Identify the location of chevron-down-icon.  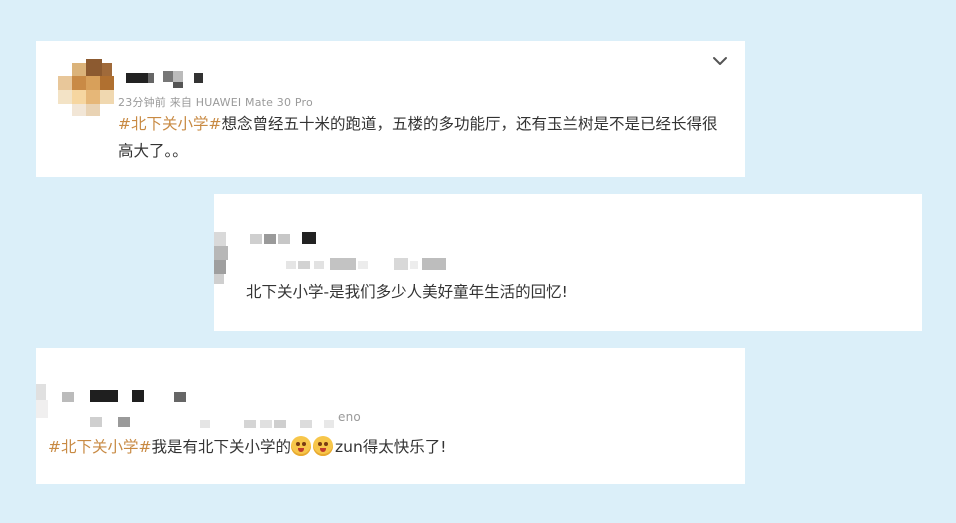
(720, 61).